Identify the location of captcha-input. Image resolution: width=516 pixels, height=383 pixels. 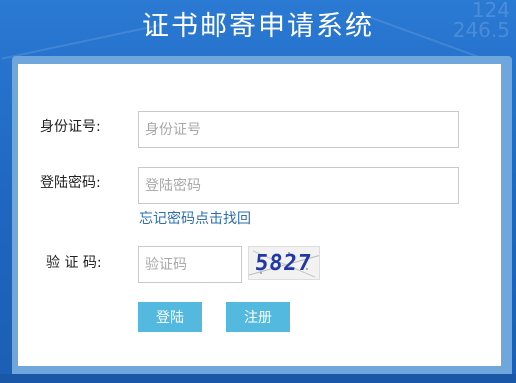
(190, 264).